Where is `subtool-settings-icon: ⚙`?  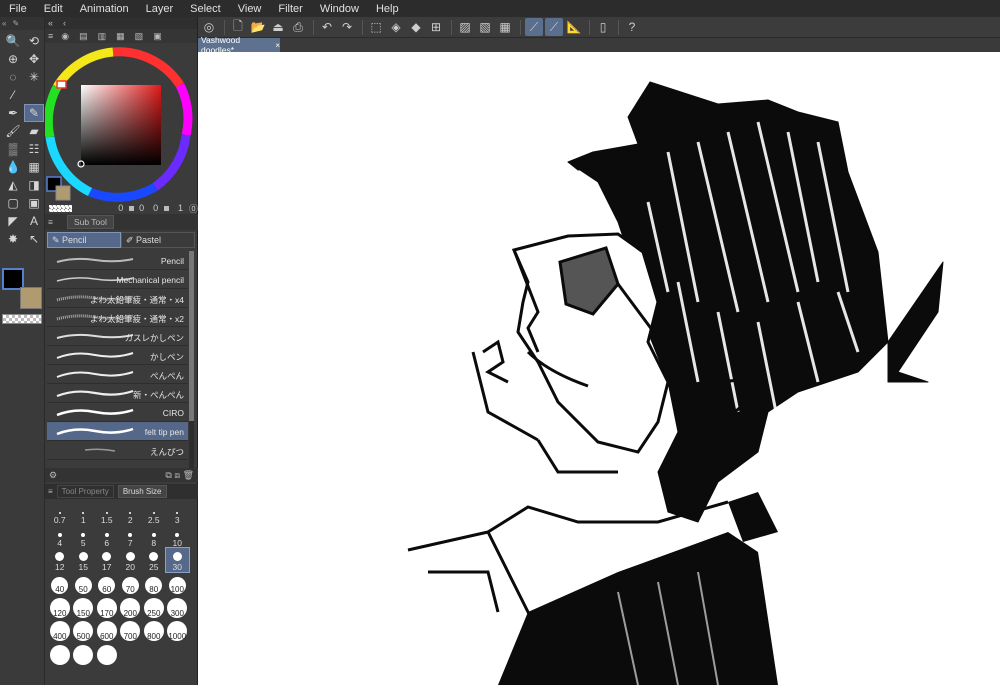 subtool-settings-icon: ⚙ is located at coordinates (53, 475).